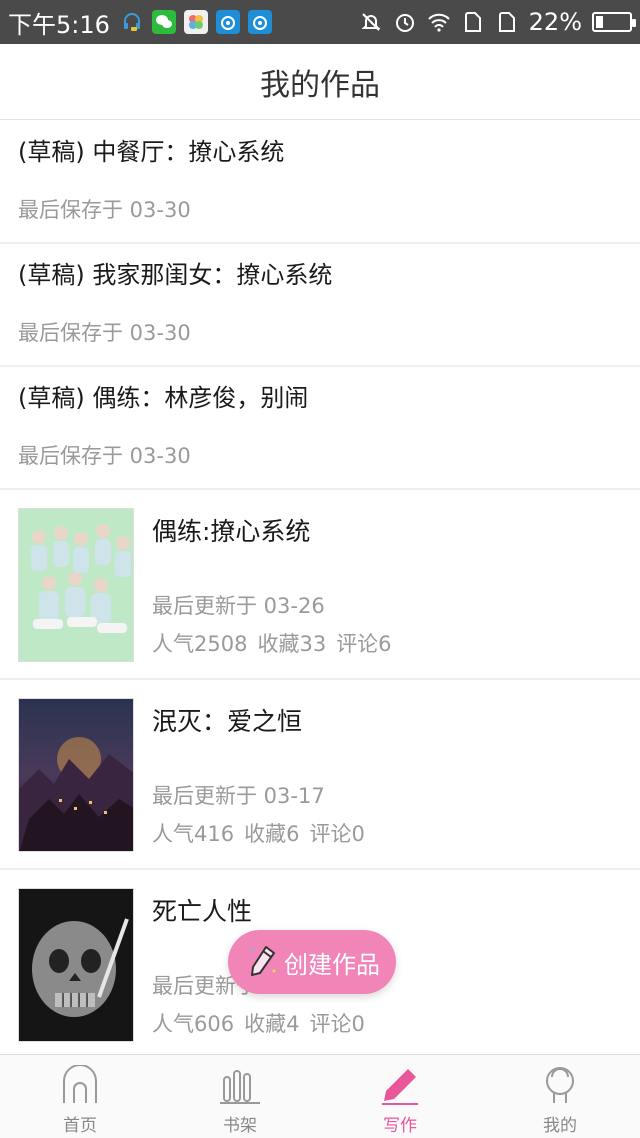 The width and height of the screenshot is (640, 1138). I want to click on work-stats: 人气416 收藏6 评论0, so click(258, 833).